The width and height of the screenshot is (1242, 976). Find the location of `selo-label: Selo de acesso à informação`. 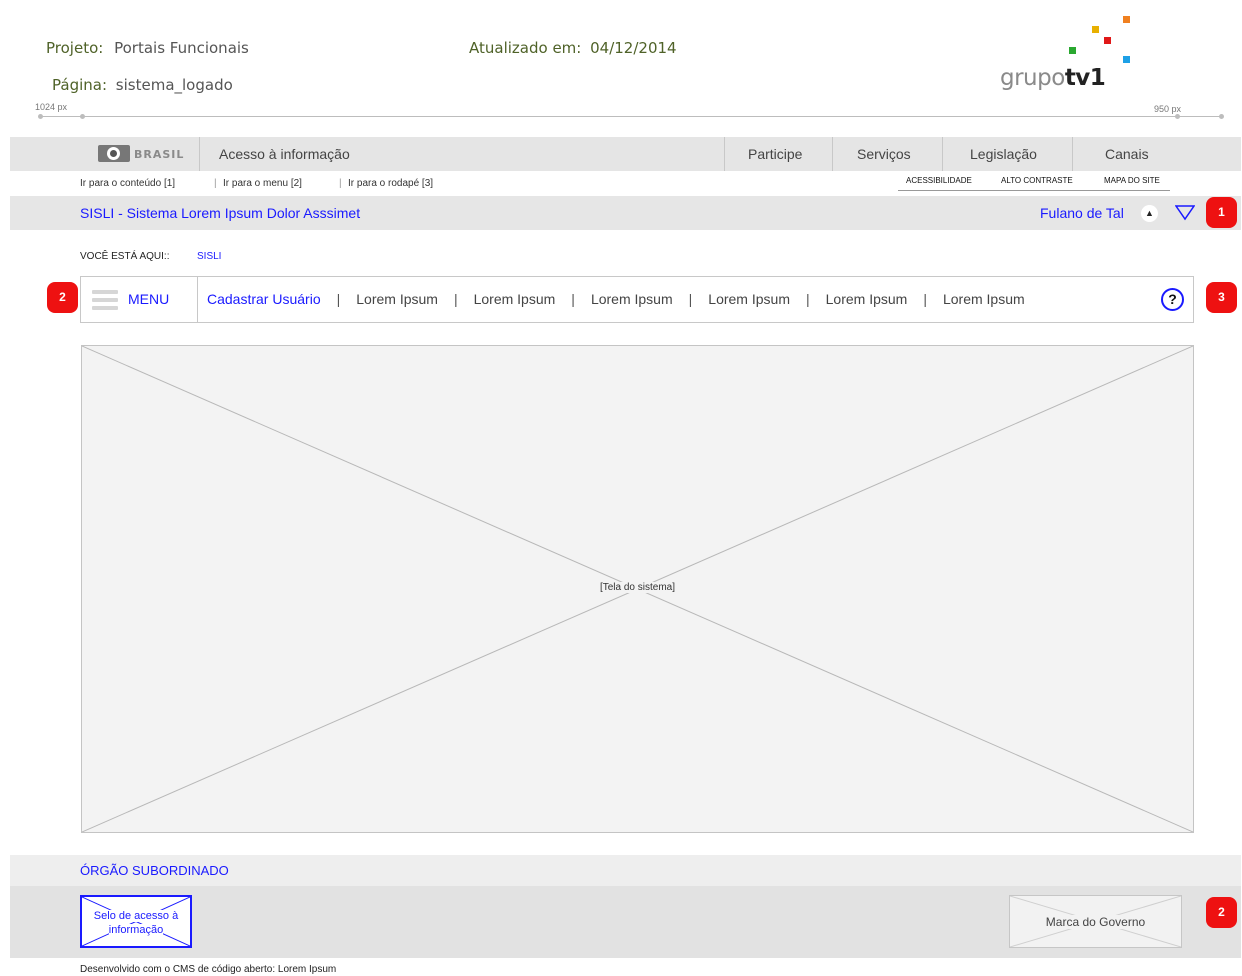

selo-label: Selo de acesso à informação is located at coordinates (136, 923).